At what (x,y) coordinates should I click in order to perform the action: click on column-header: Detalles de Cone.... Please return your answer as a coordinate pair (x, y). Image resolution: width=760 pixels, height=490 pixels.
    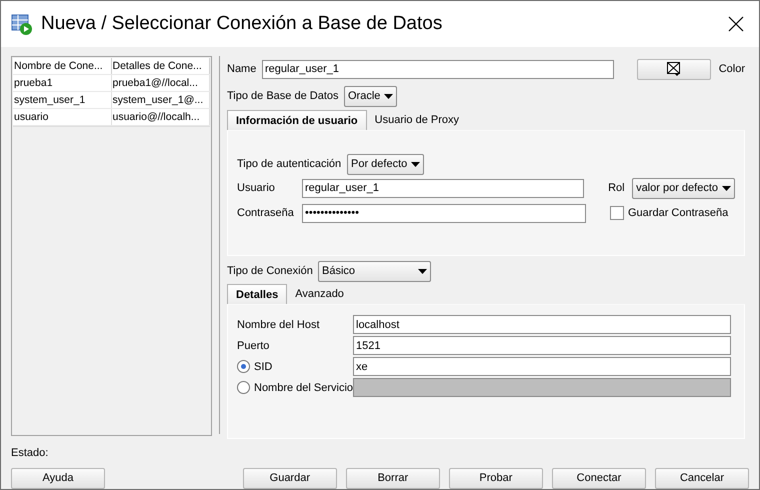
    Looking at the image, I should click on (161, 66).